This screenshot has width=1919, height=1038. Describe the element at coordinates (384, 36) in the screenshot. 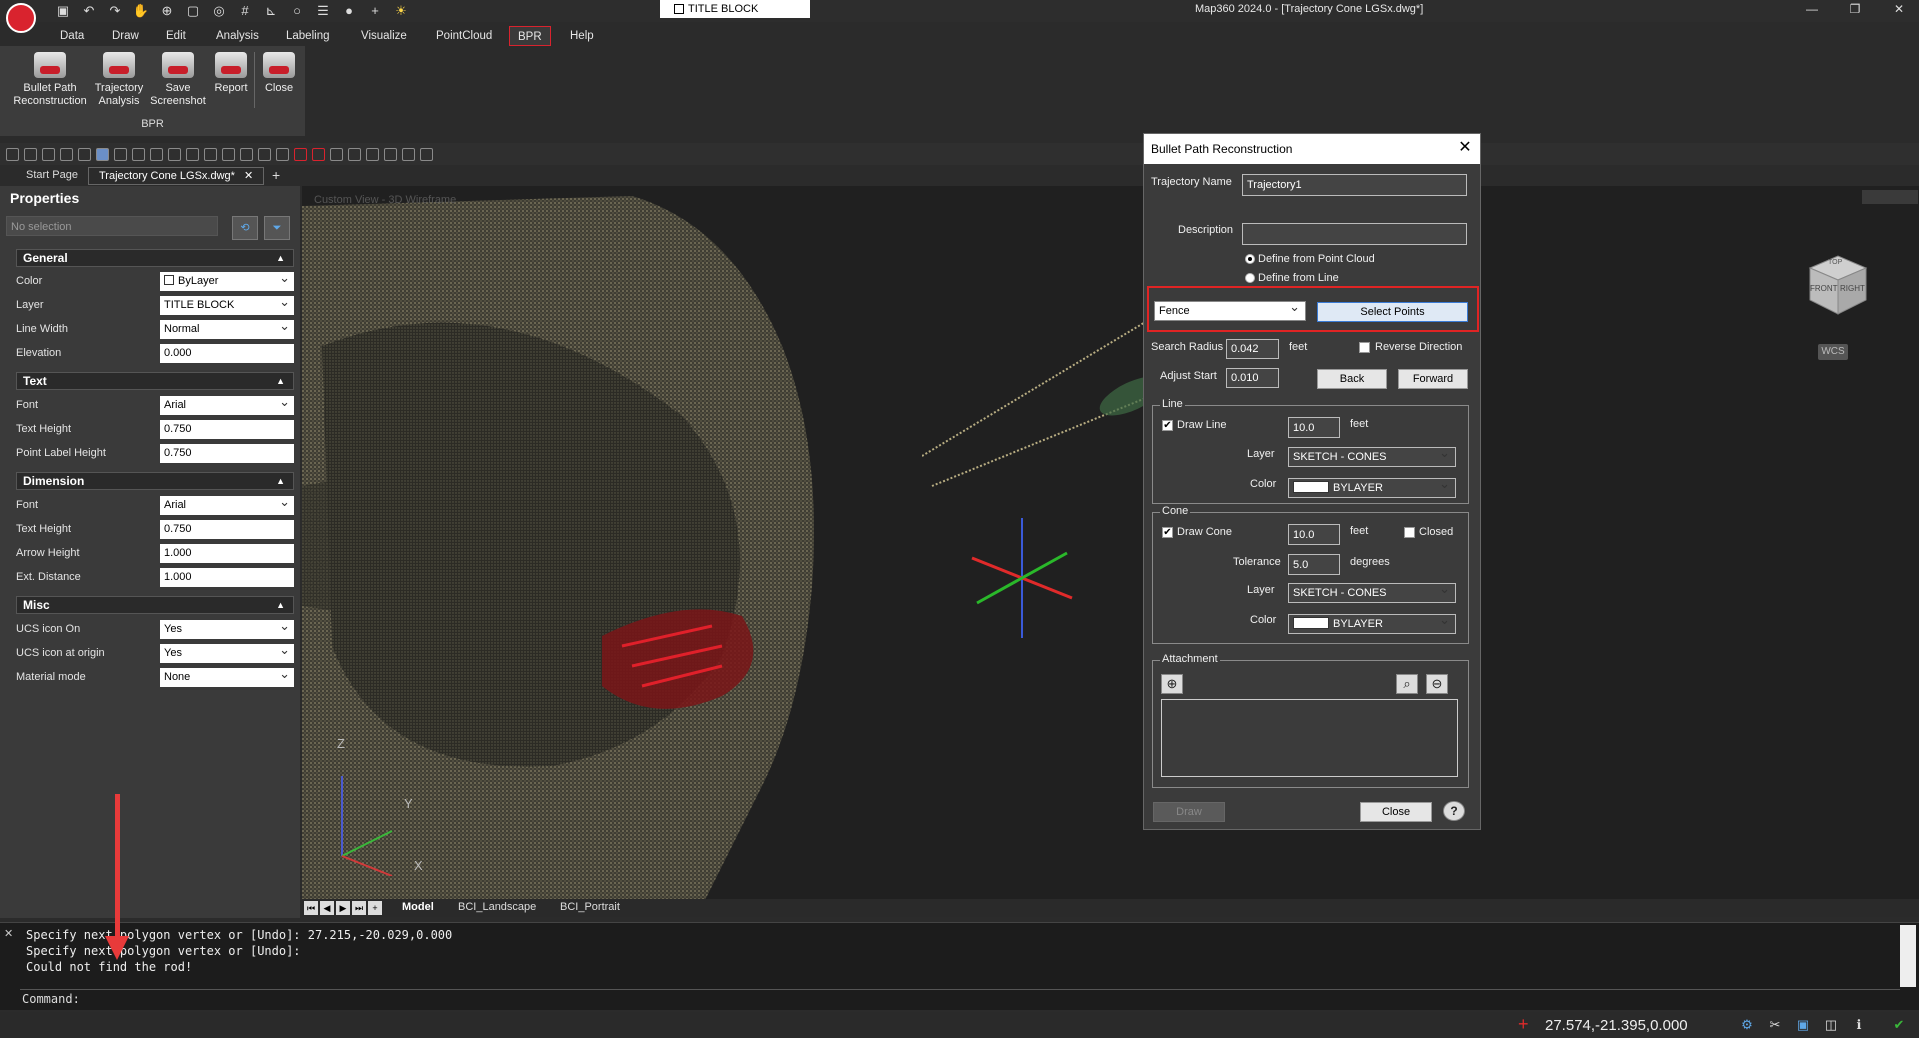

I see `menu-visualize: Visualize` at that location.